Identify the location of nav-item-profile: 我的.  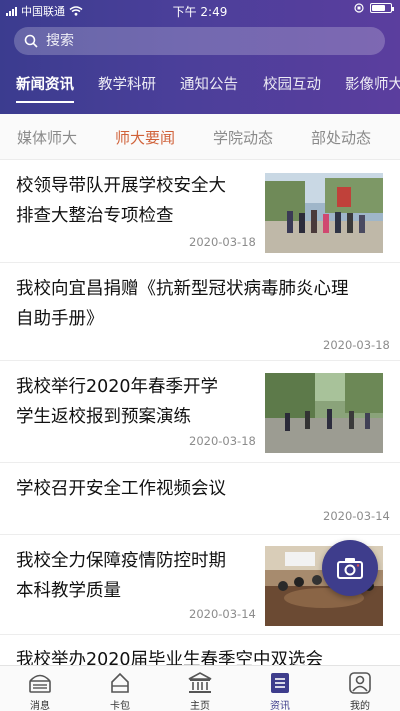
(360, 688).